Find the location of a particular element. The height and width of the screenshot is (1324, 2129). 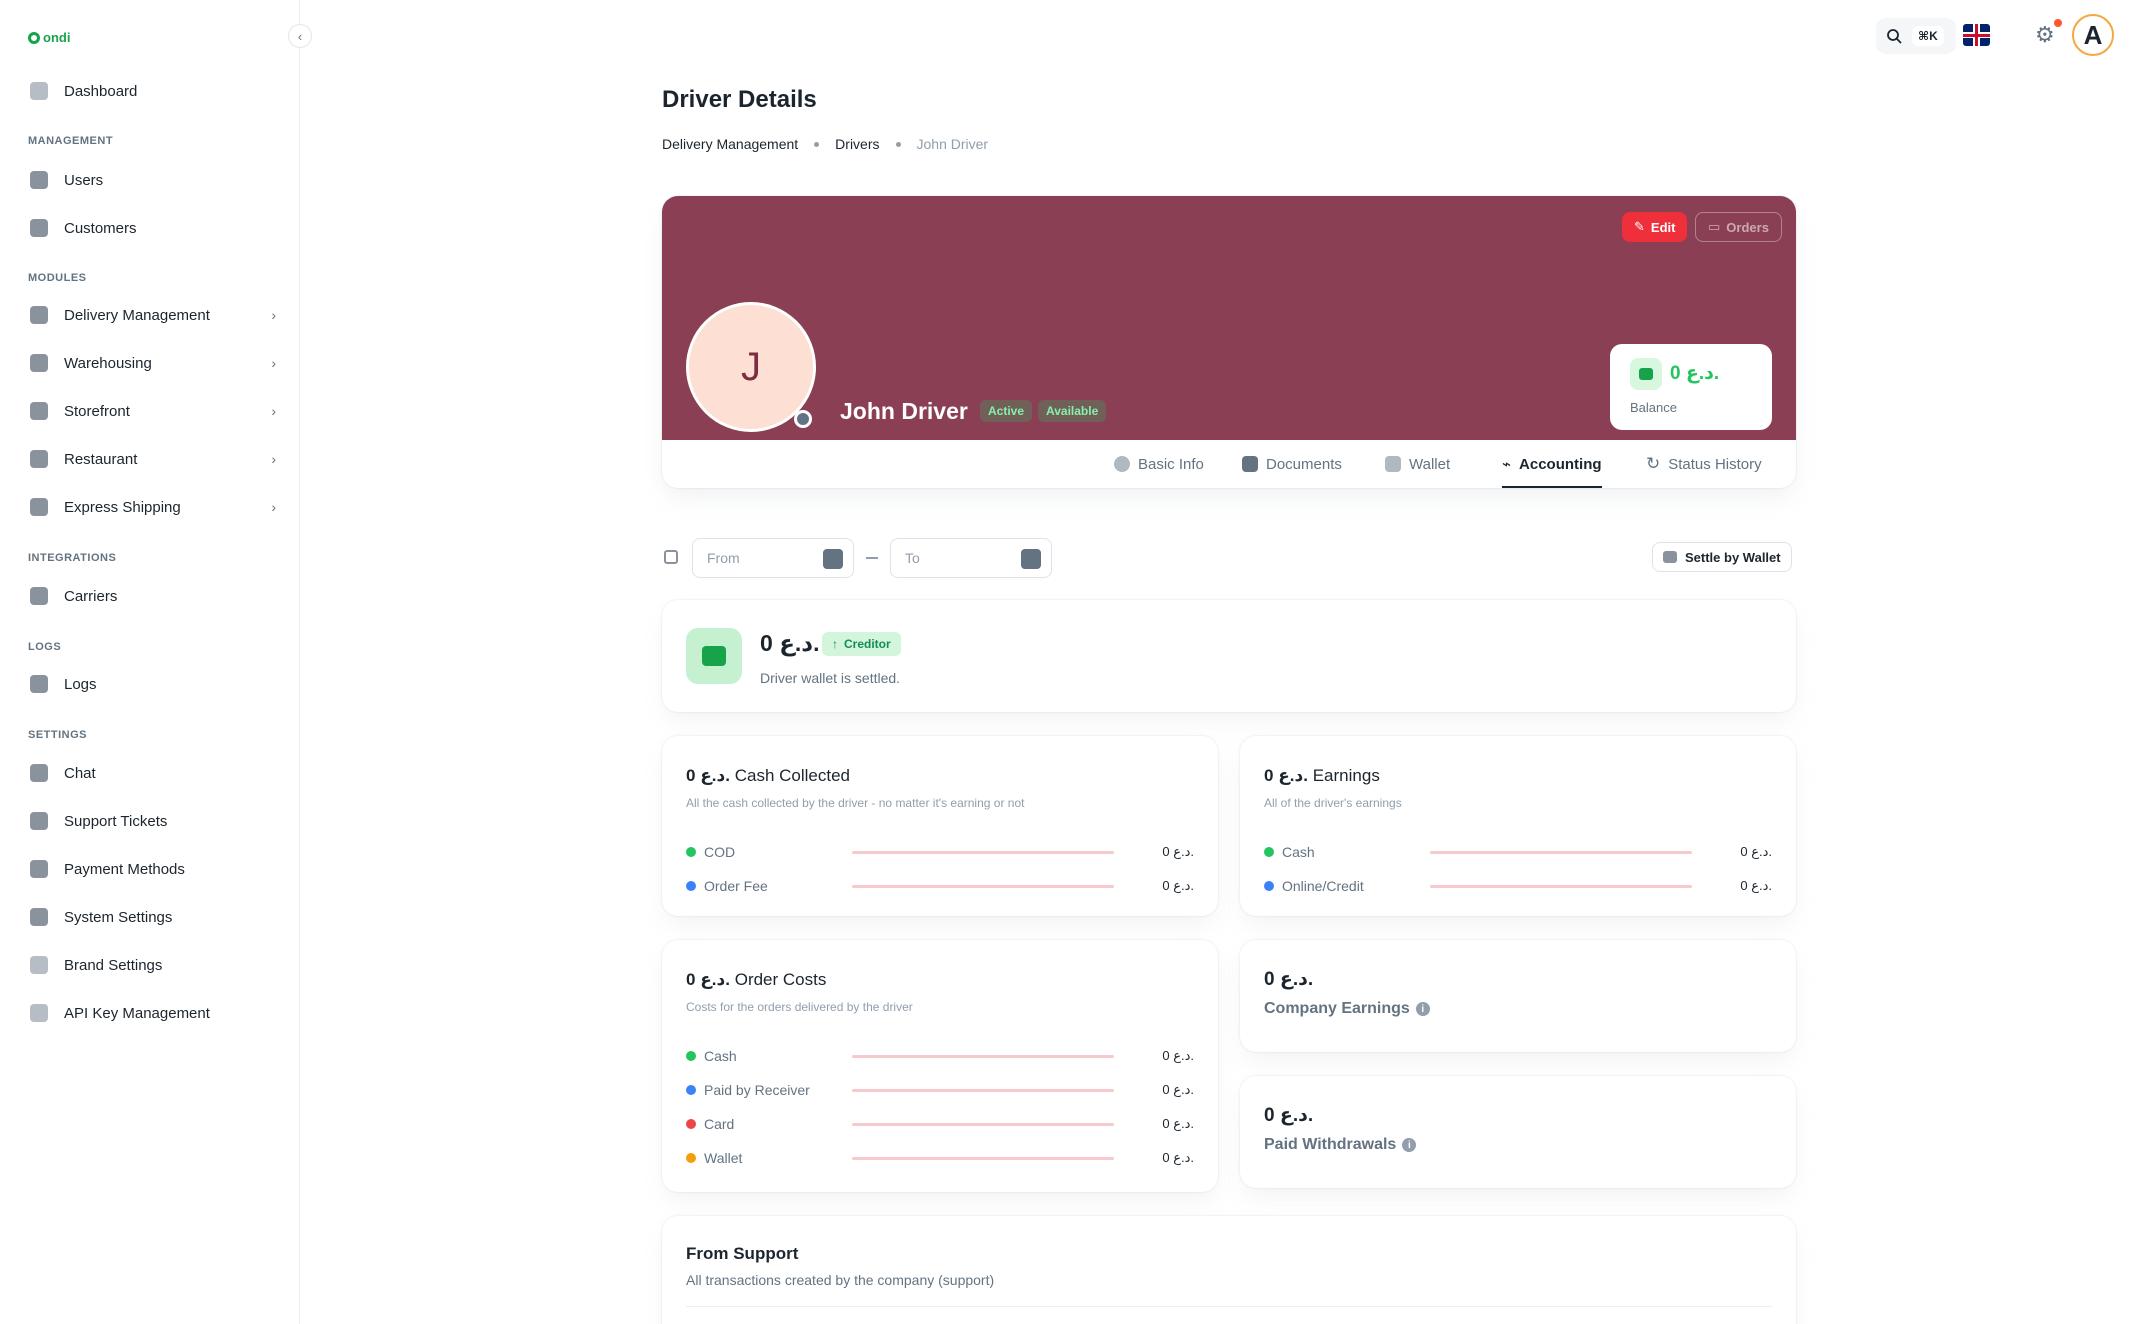

chat-icon is located at coordinates (39, 773).